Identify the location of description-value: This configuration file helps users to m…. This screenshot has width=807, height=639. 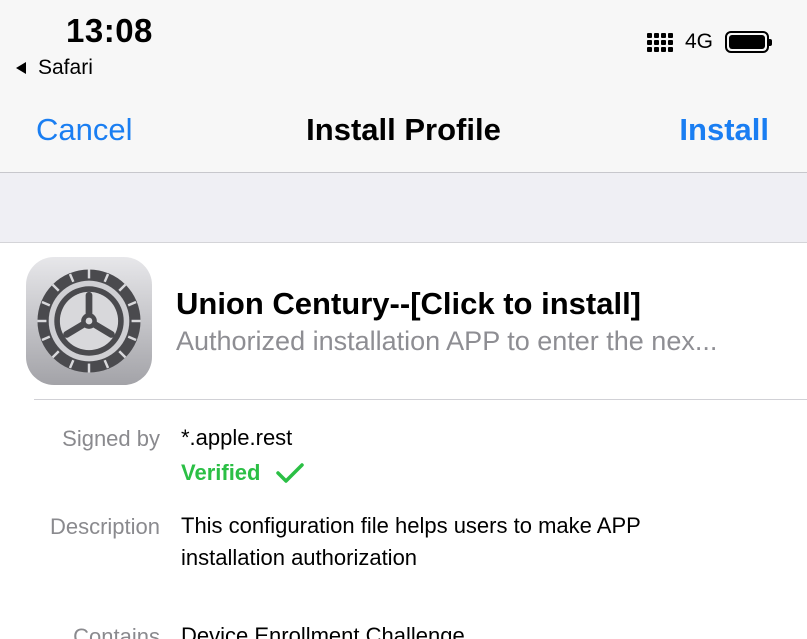
(411, 541).